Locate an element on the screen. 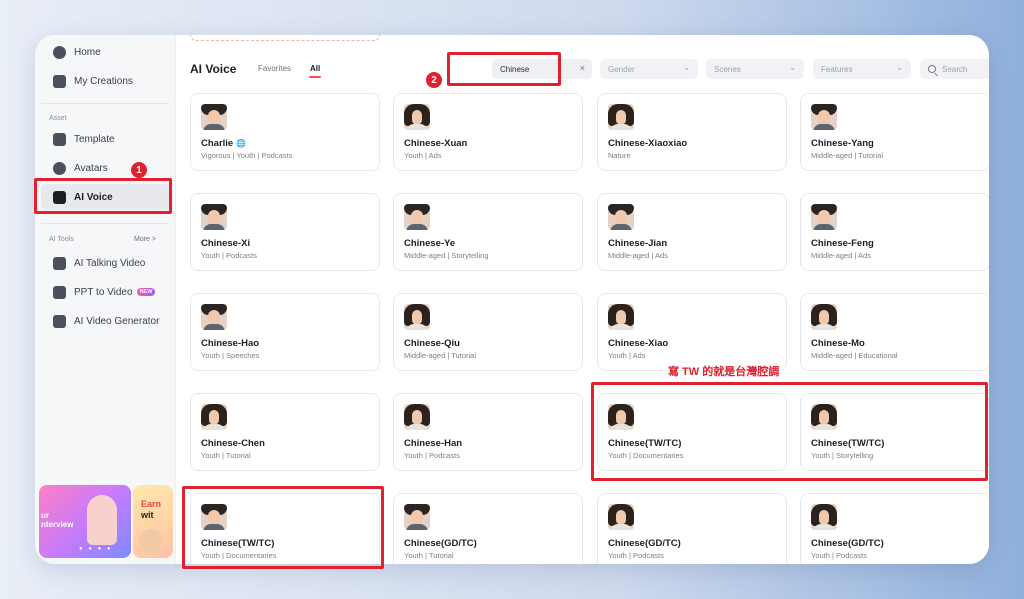  voice-card: Chinese-Han Youth | Podcasts is located at coordinates (488, 432).